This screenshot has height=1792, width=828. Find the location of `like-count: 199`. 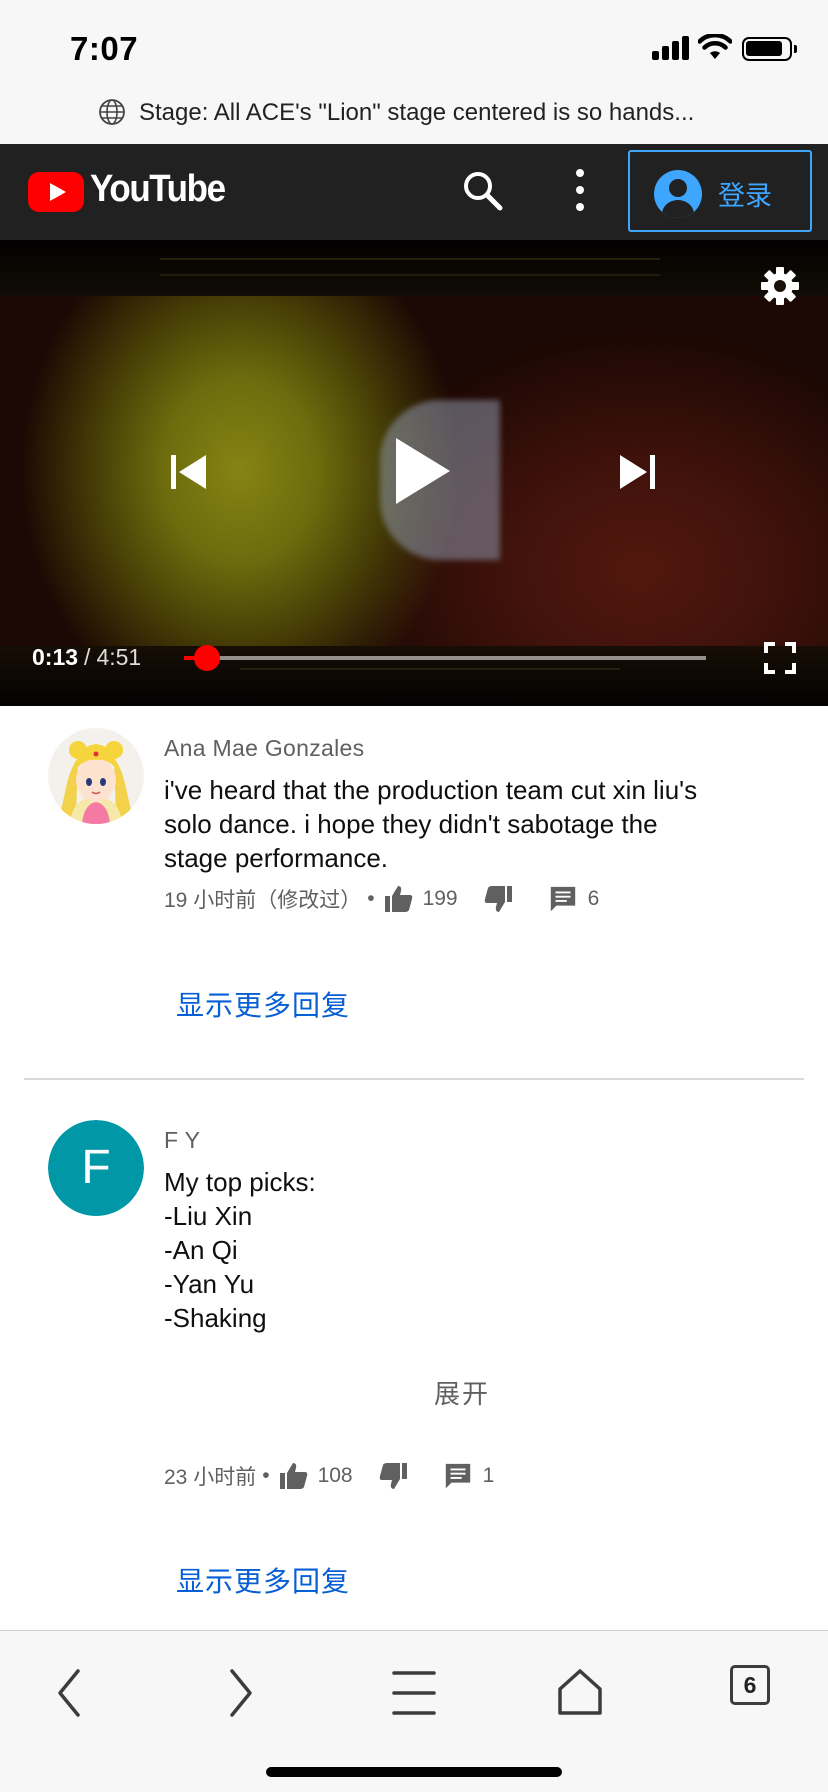

like-count: 199 is located at coordinates (440, 898).